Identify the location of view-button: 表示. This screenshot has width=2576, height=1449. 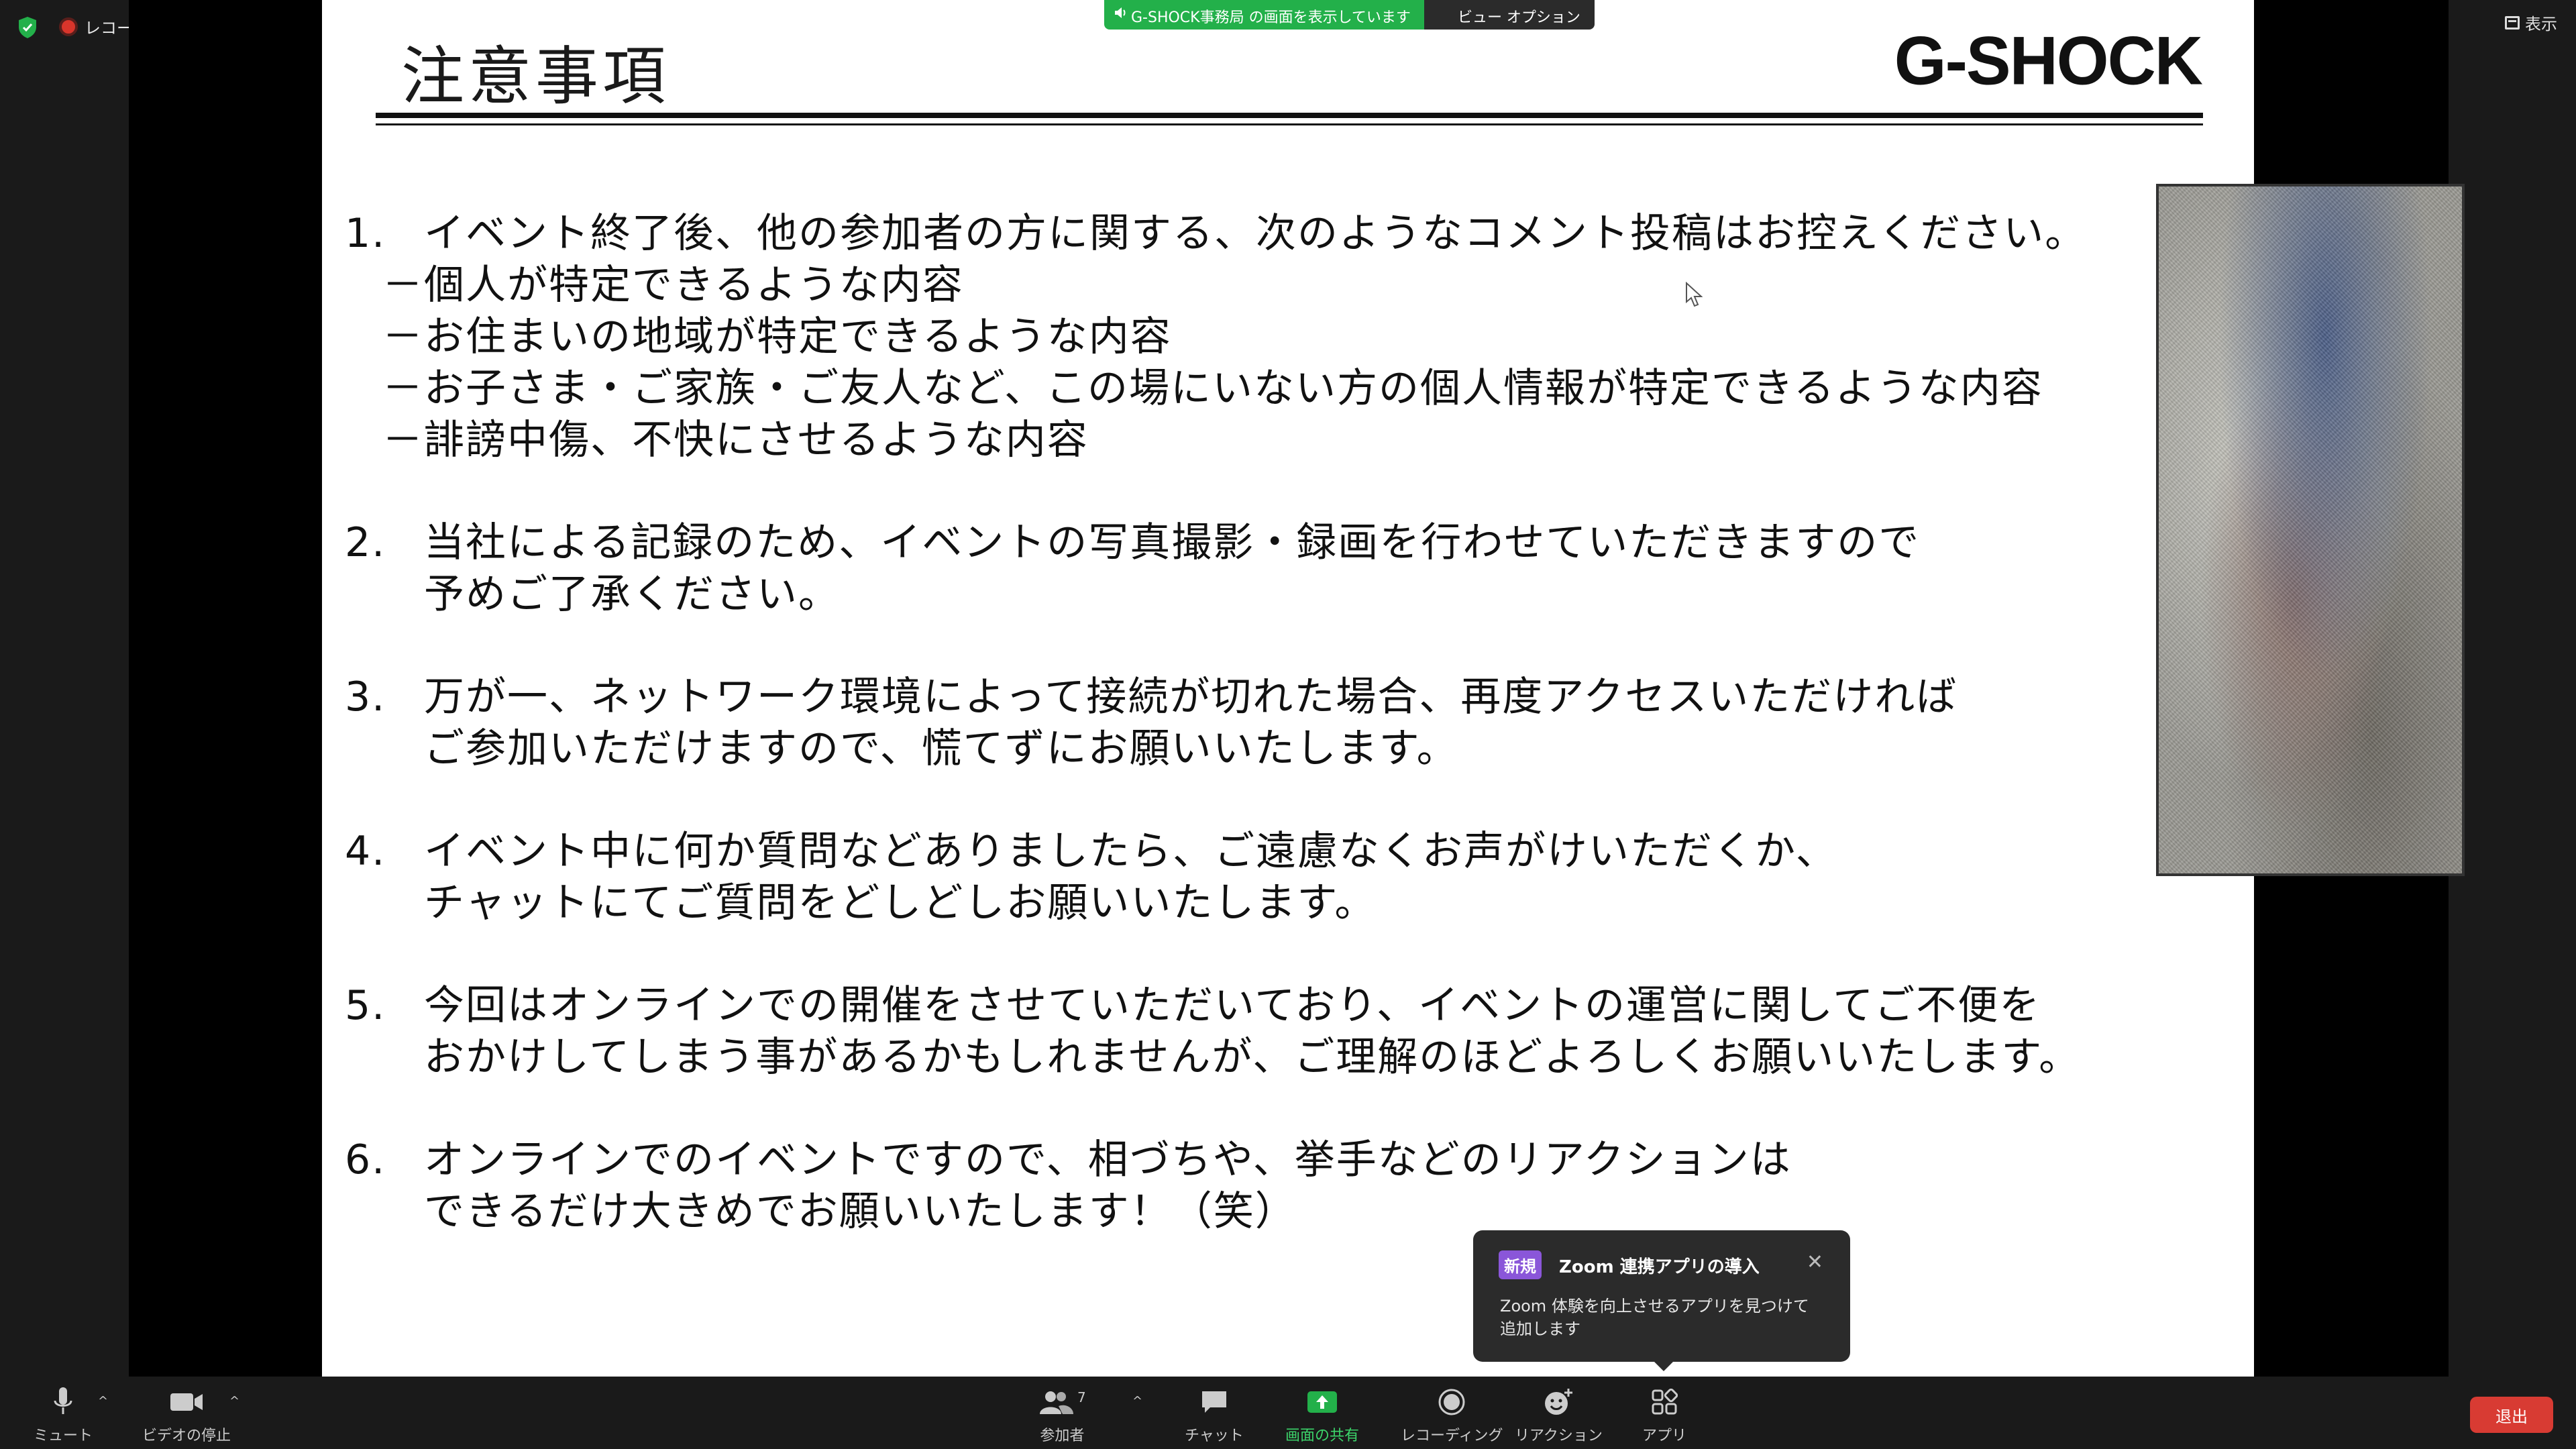
(2531, 22).